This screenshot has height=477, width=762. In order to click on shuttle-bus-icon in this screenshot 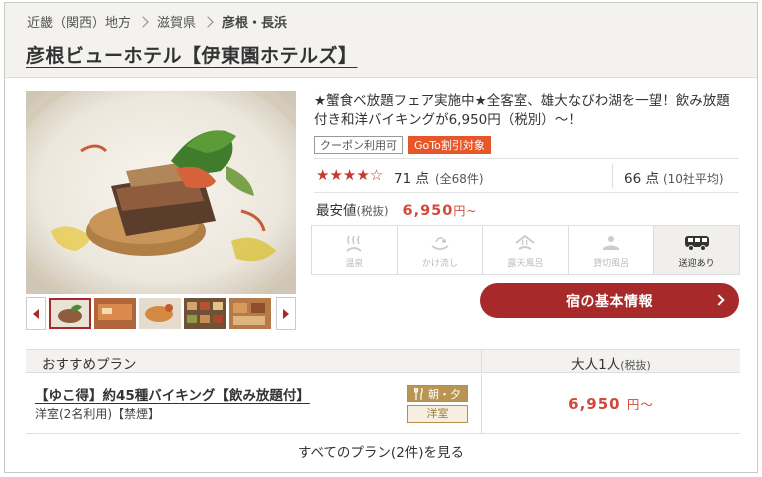, I will do `click(696, 243)`.